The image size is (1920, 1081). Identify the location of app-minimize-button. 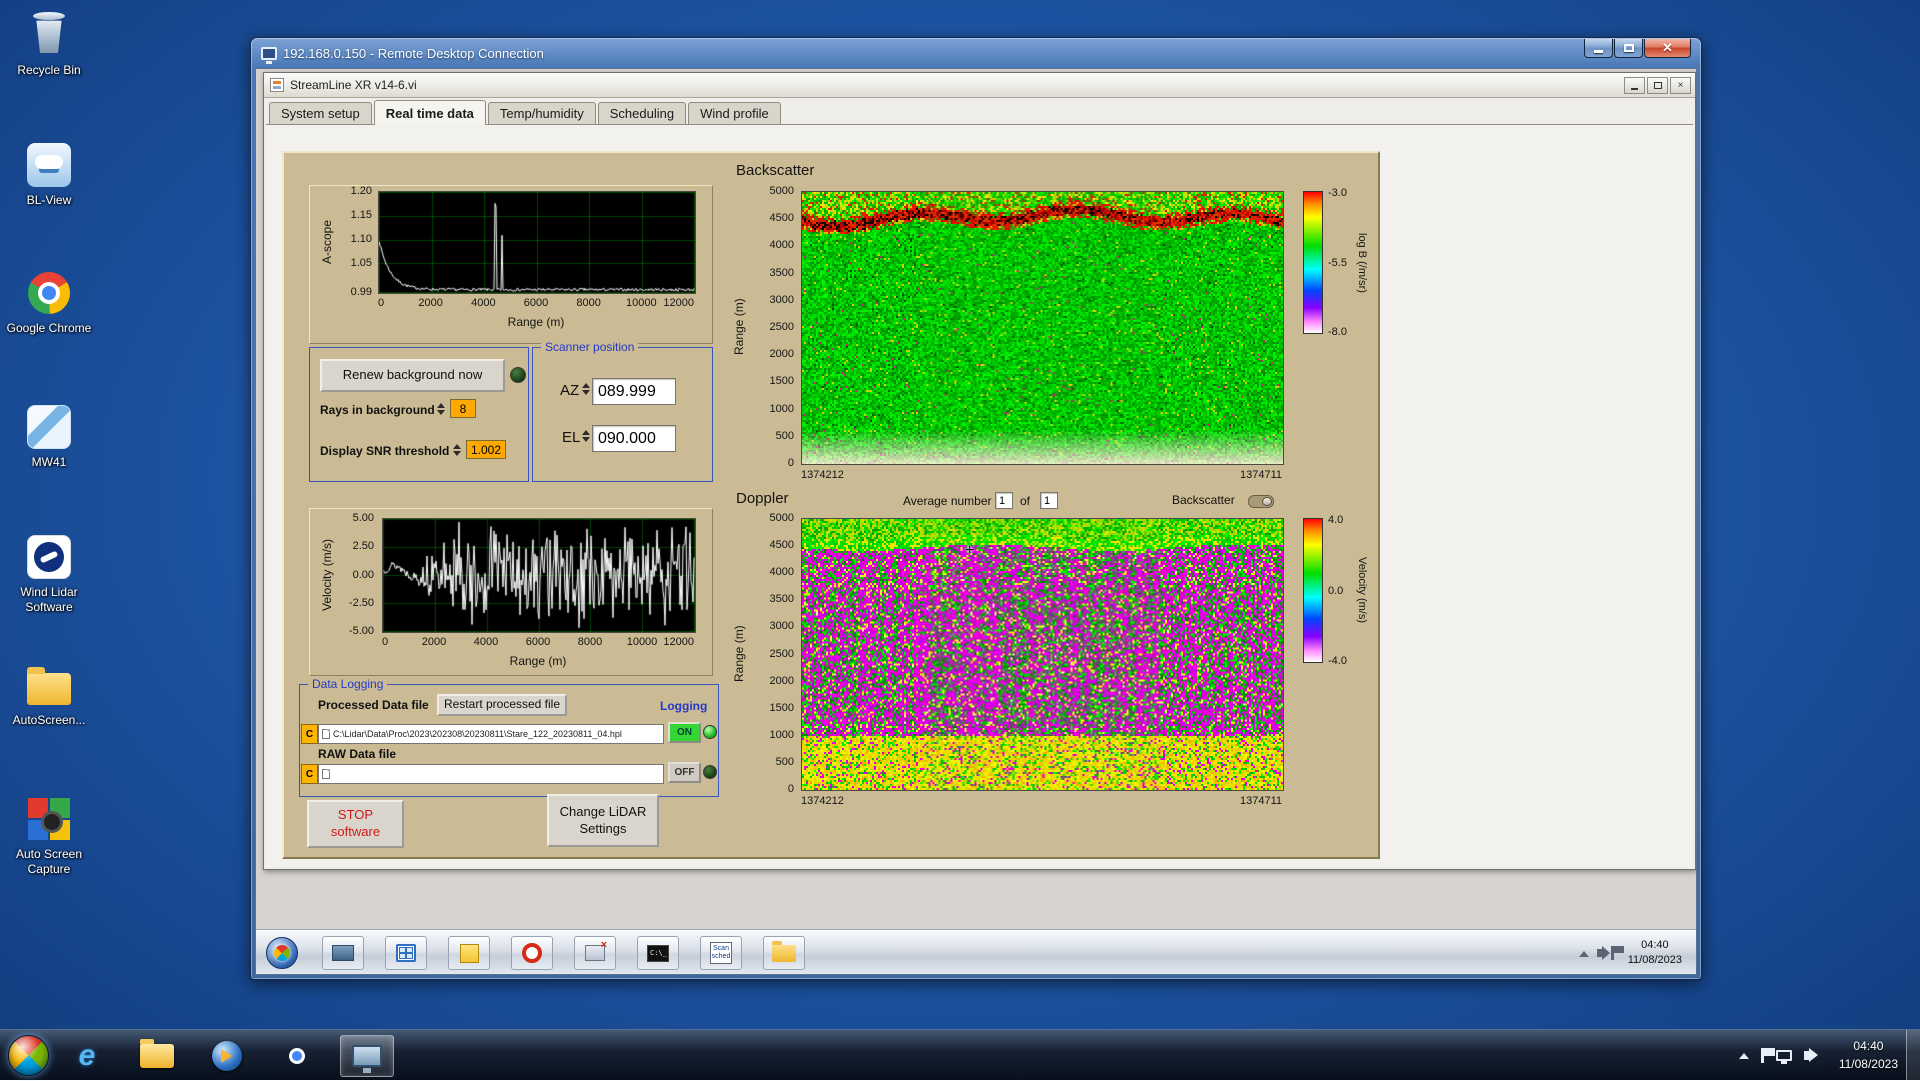
(1634, 85).